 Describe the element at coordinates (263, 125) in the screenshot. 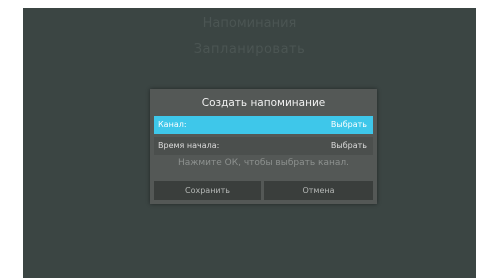

I see `channel-row: Канал: Выбрать` at that location.